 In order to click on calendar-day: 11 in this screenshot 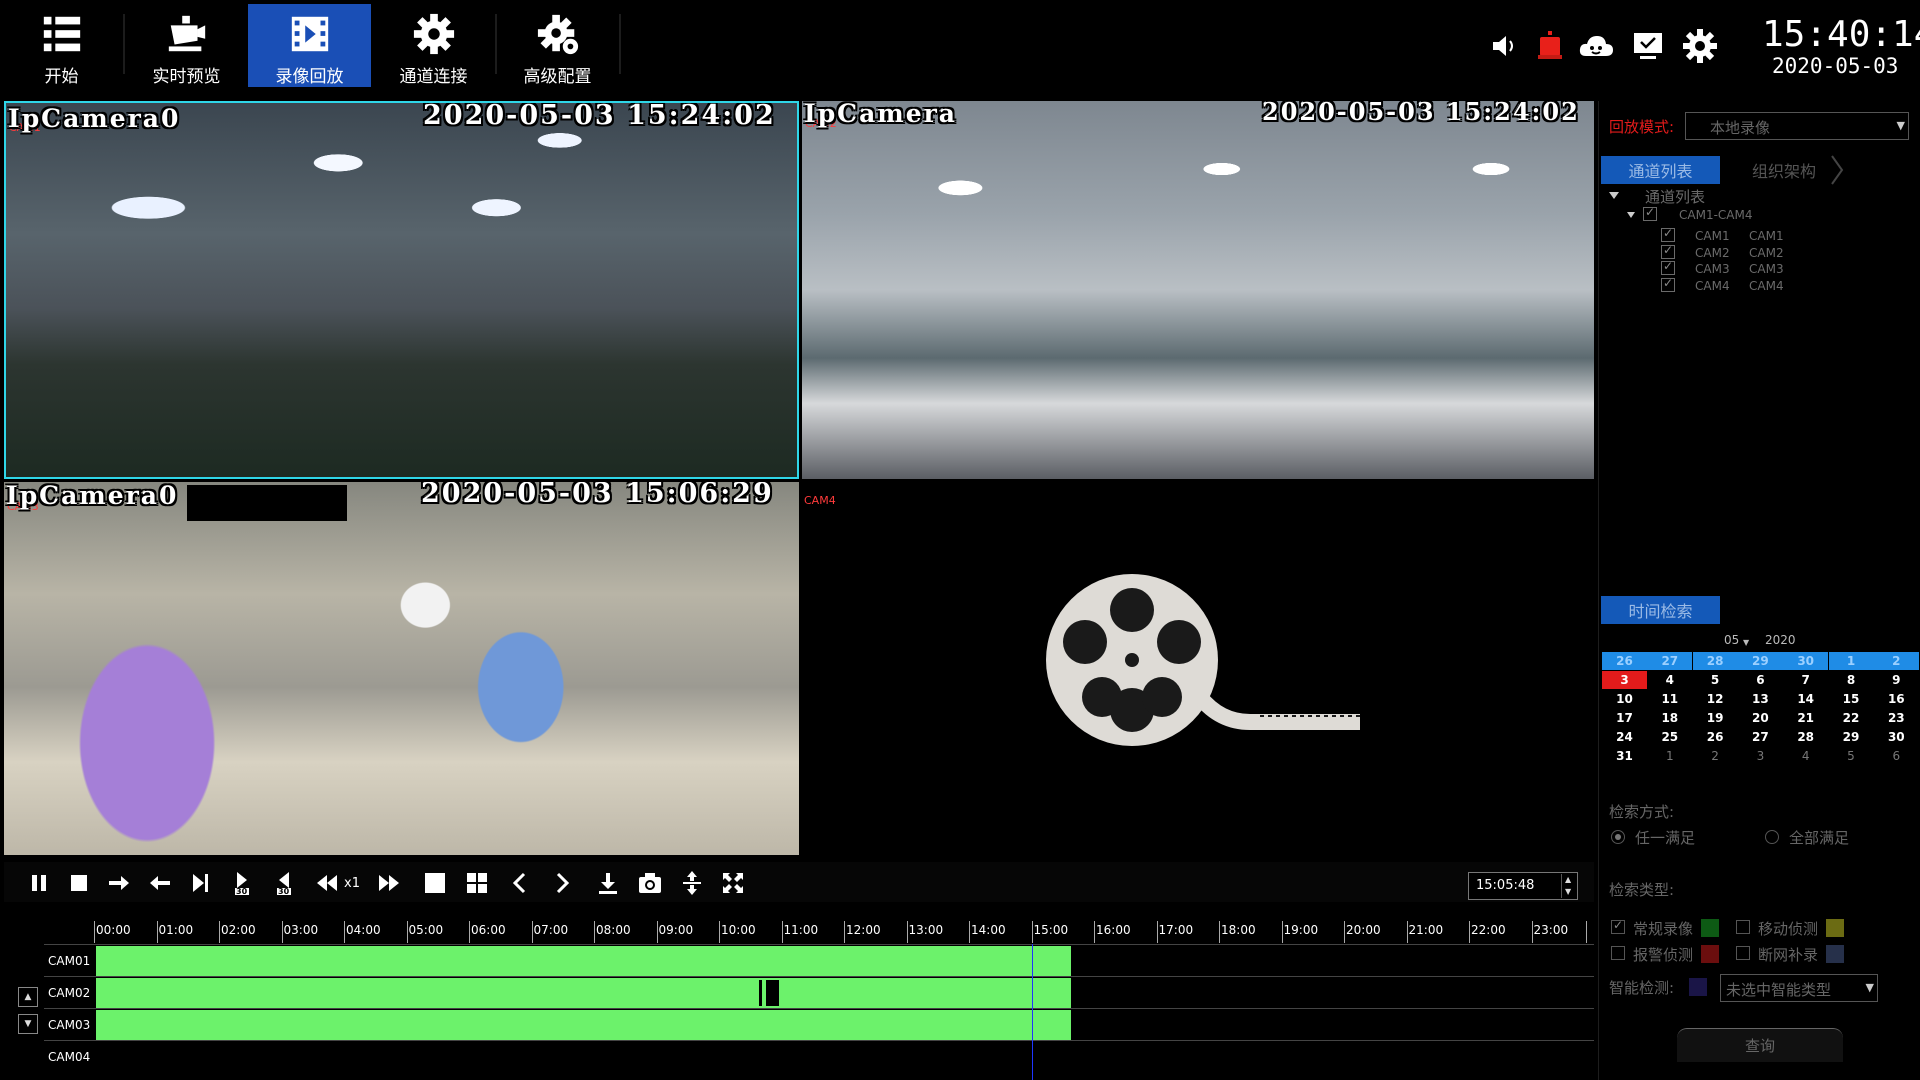, I will do `click(1669, 699)`.